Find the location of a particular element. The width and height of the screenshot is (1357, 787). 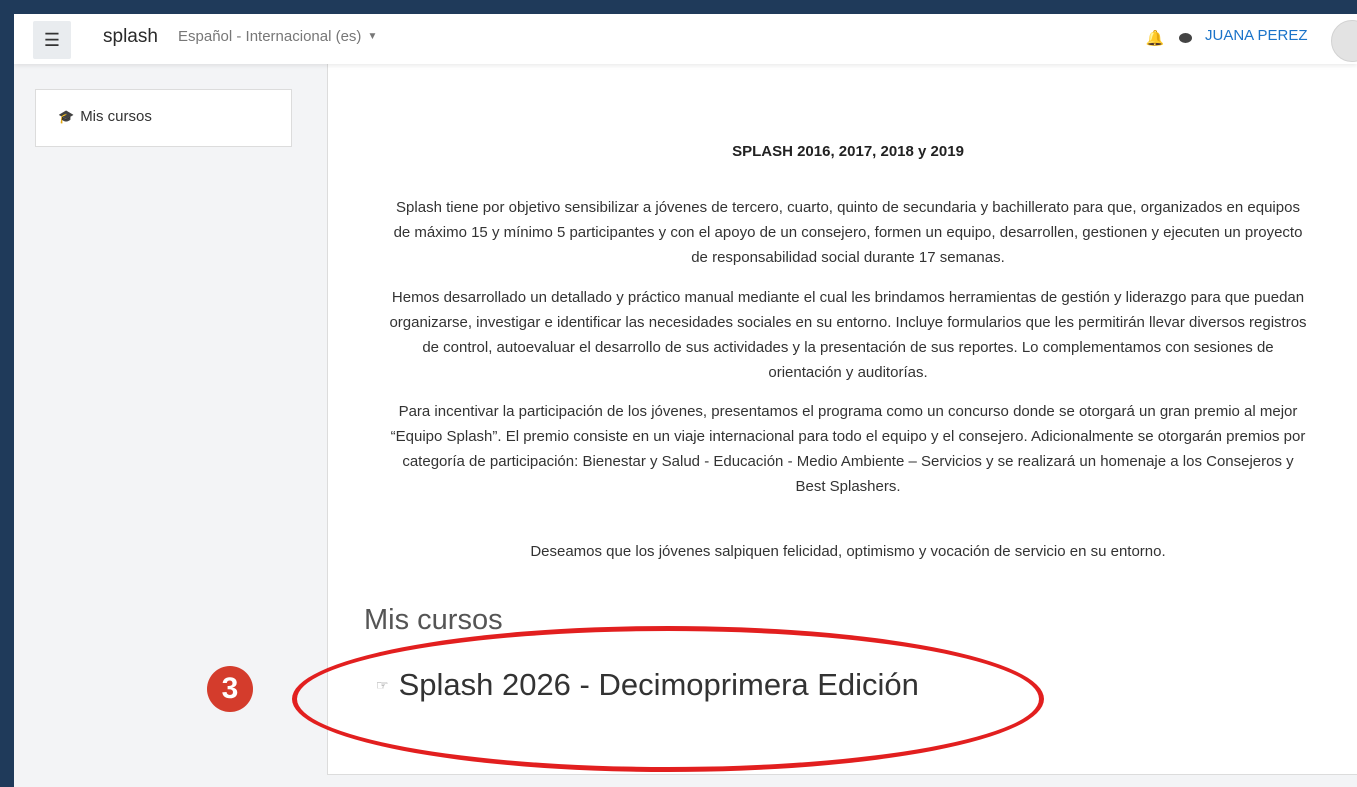

menu-icon: ☰ is located at coordinates (52, 39).